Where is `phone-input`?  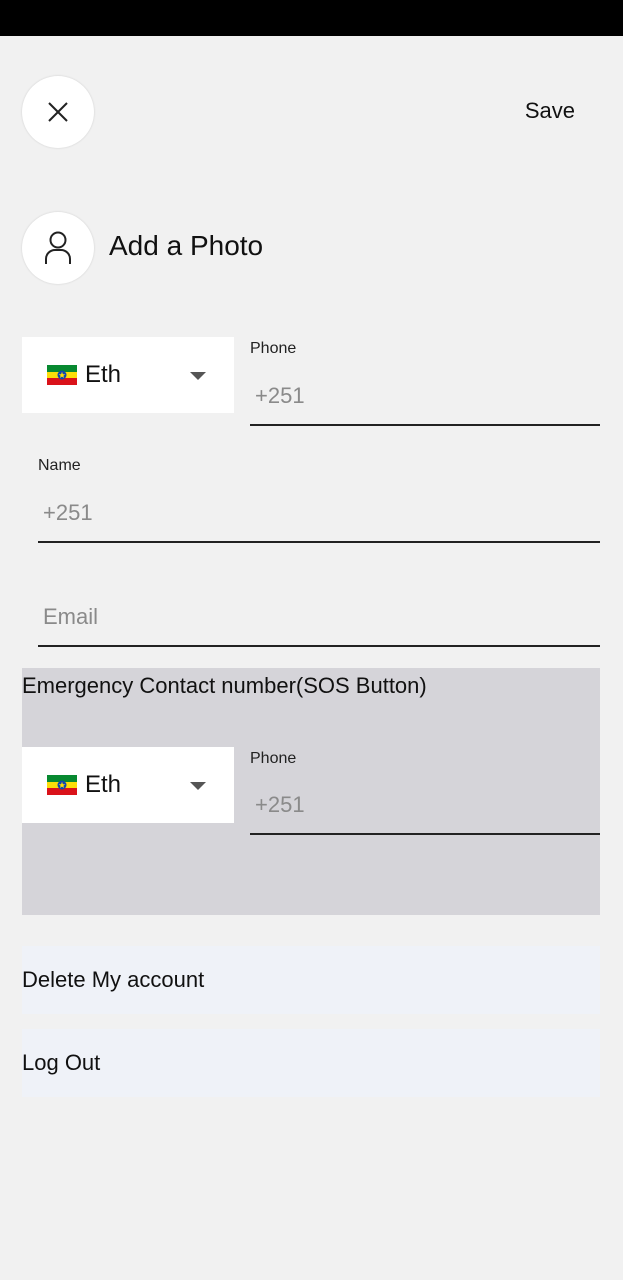
phone-input is located at coordinates (425, 397).